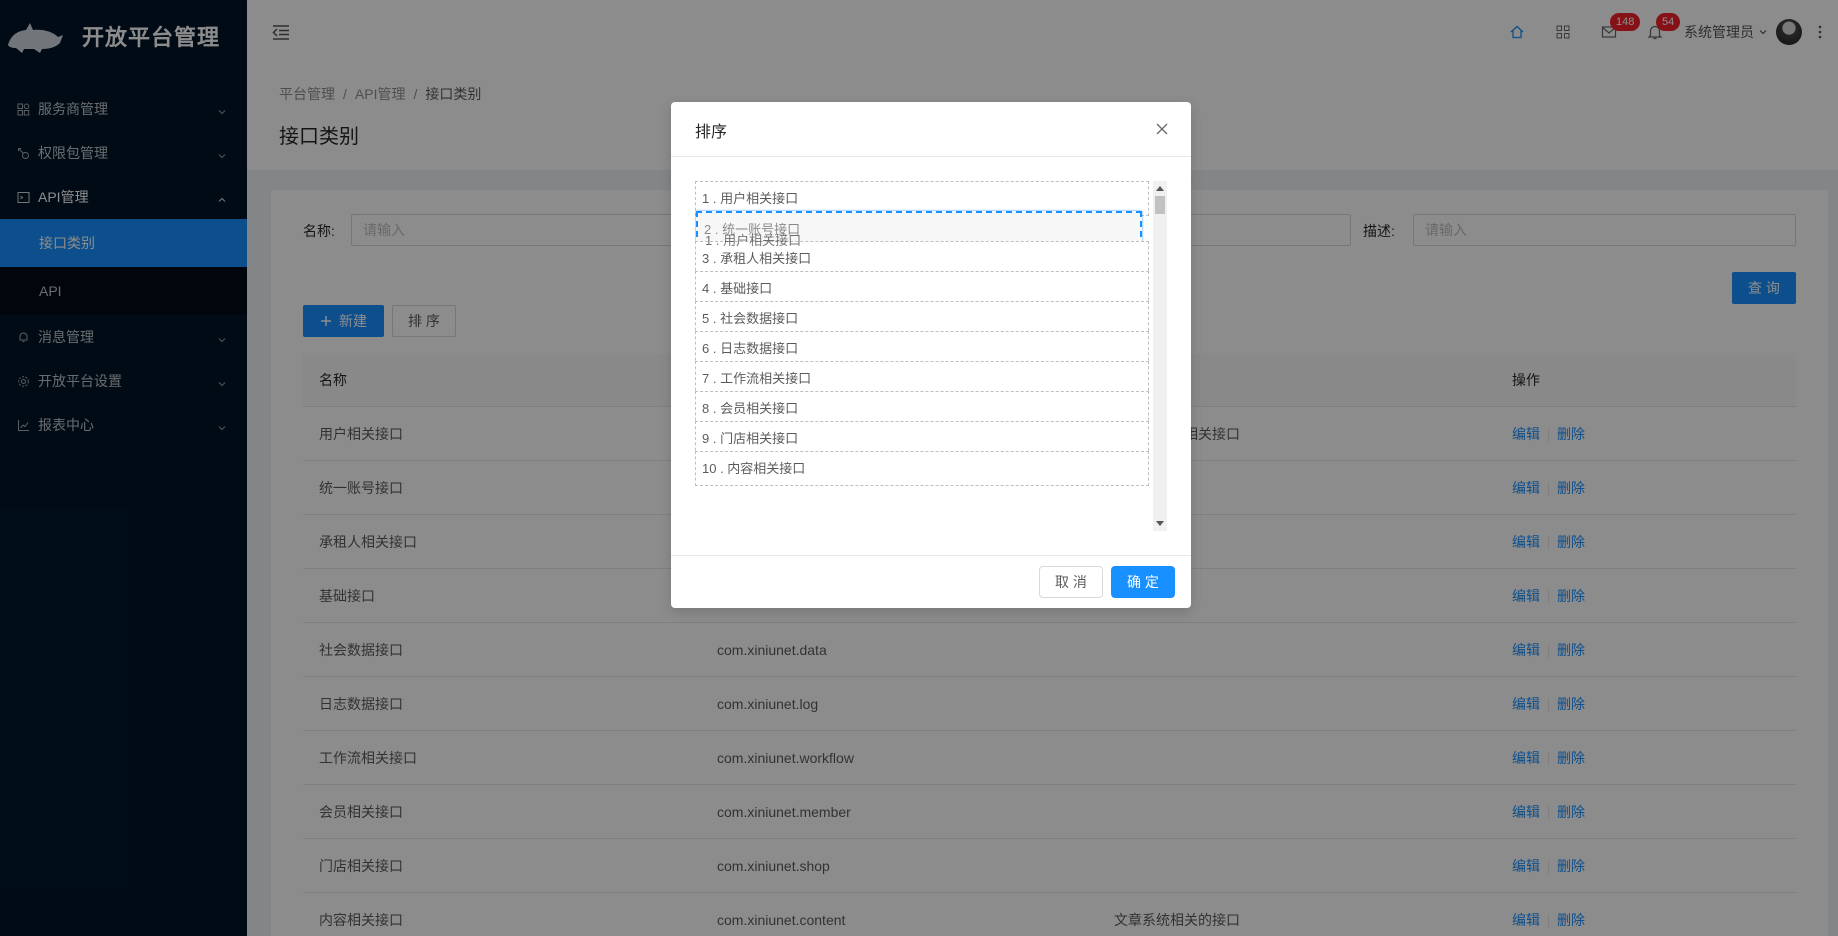  I want to click on modal-header: 排序, so click(931, 129).